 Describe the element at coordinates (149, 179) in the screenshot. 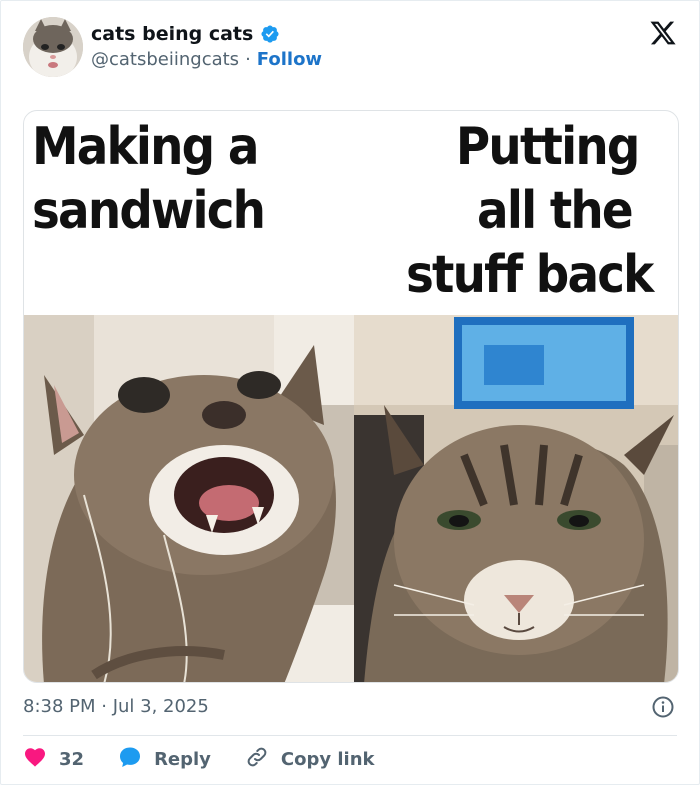

I see `left-caption: Making a sandwich` at that location.